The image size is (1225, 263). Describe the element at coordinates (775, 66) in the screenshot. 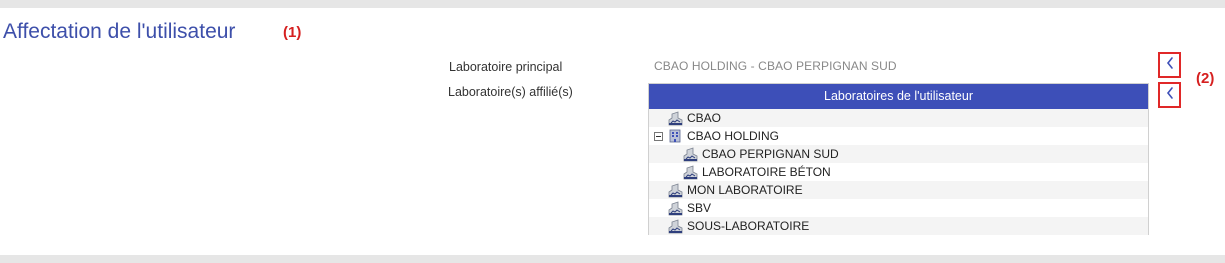

I see `principal-lab-value: CBAO HOLDING - CBAO PERPIGNAN SUD` at that location.